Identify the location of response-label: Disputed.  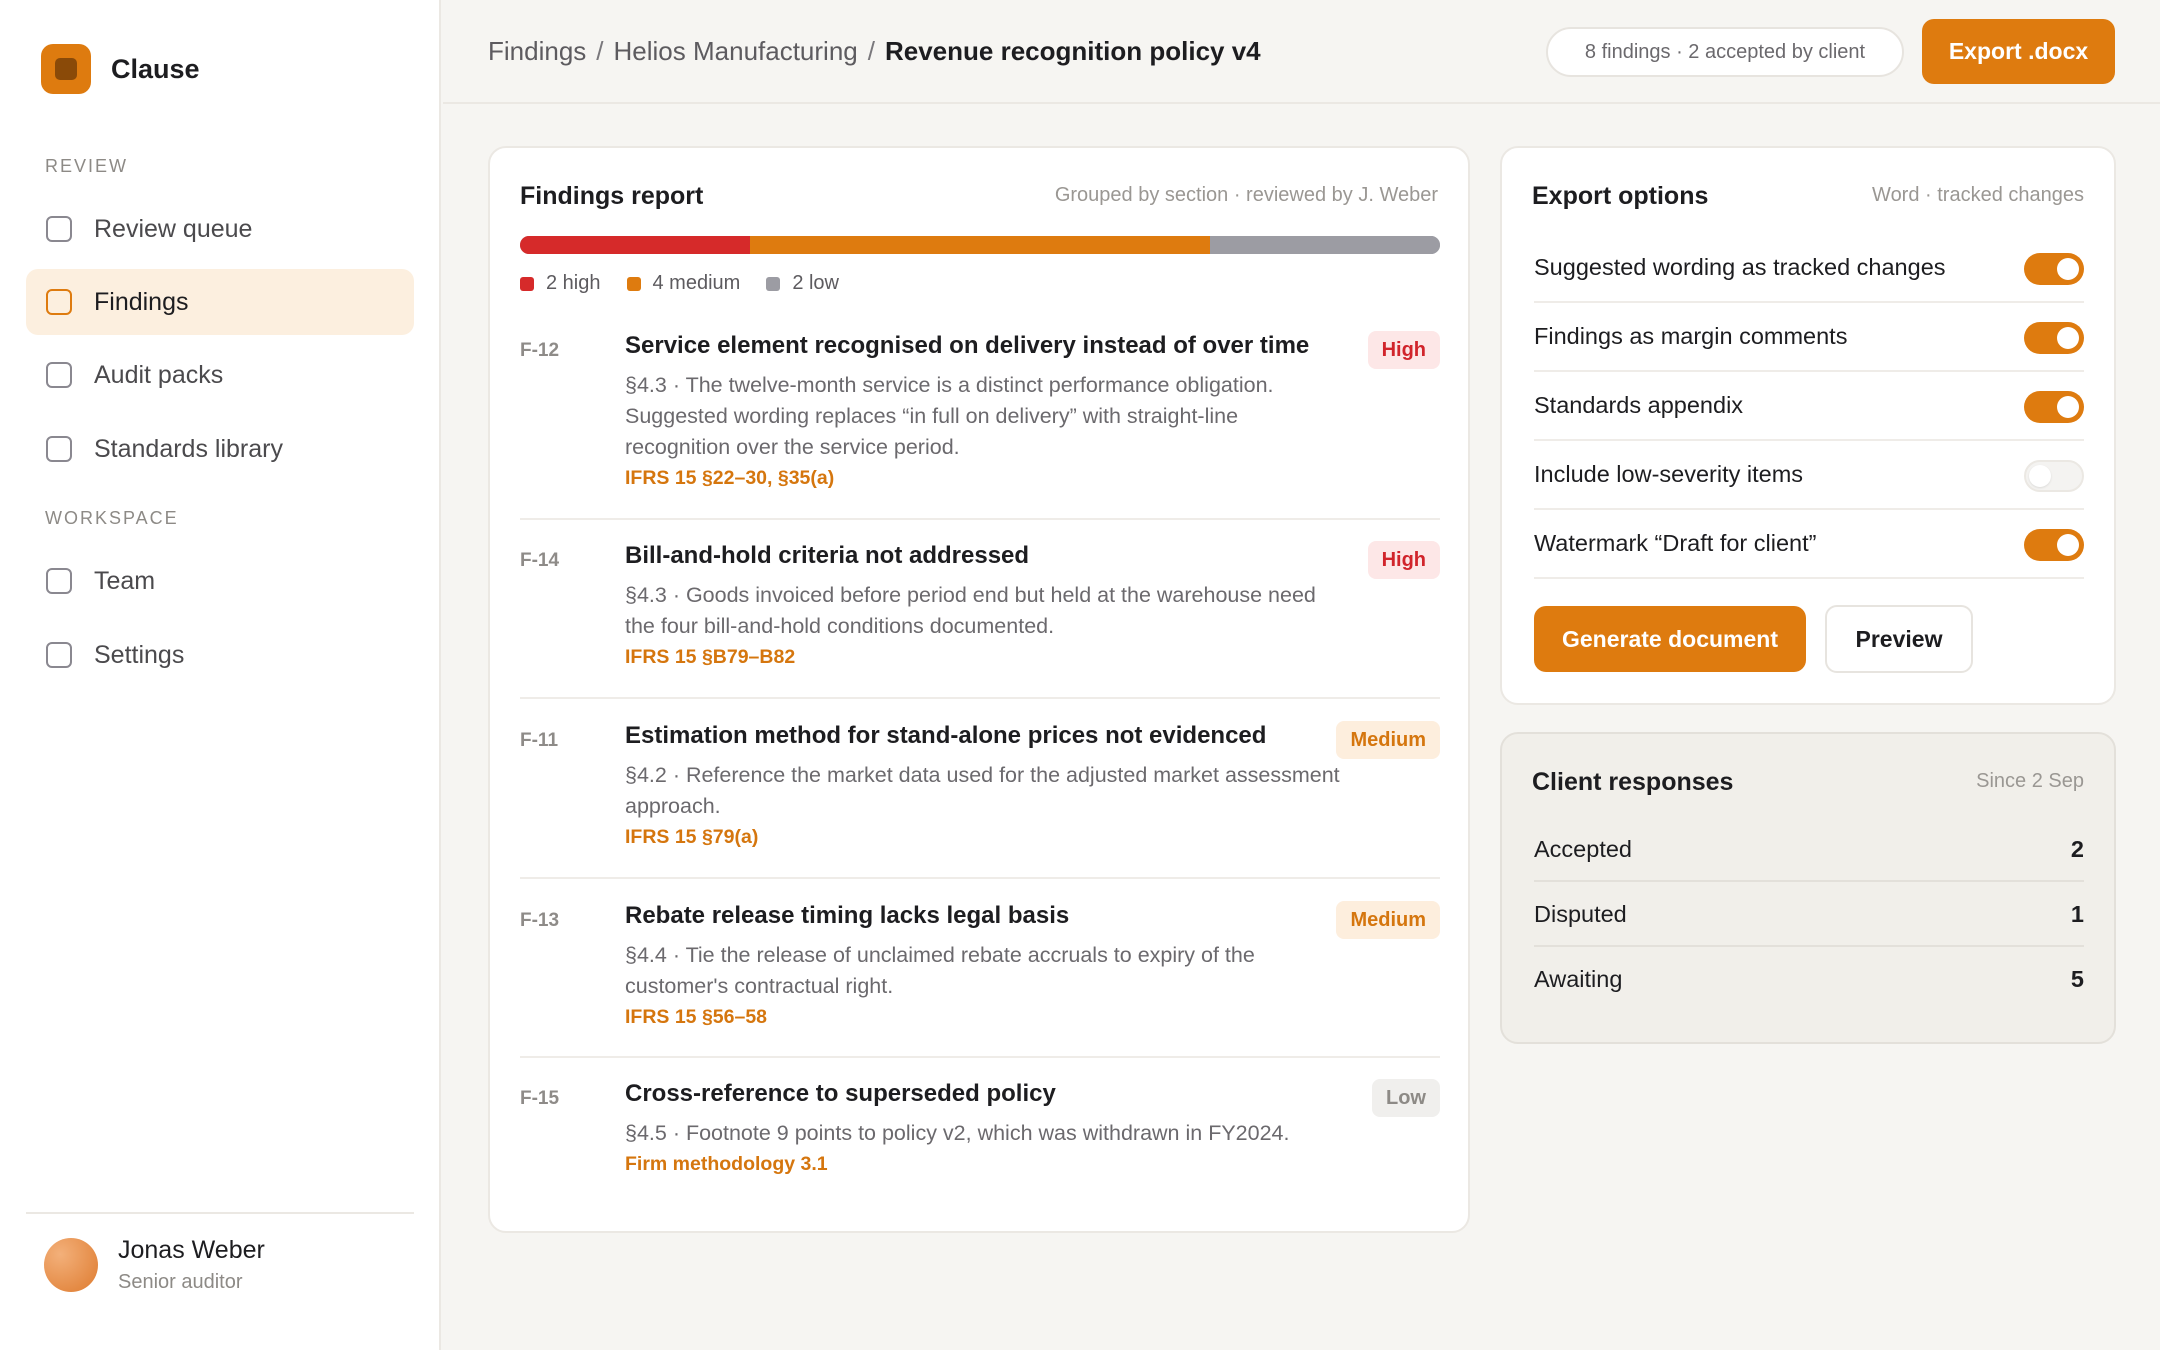
(1580, 914).